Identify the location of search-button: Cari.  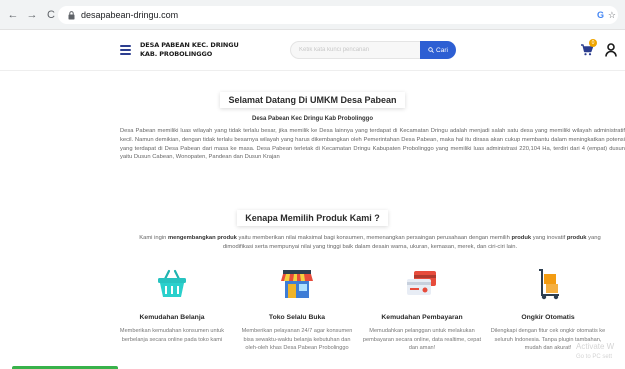
(438, 50).